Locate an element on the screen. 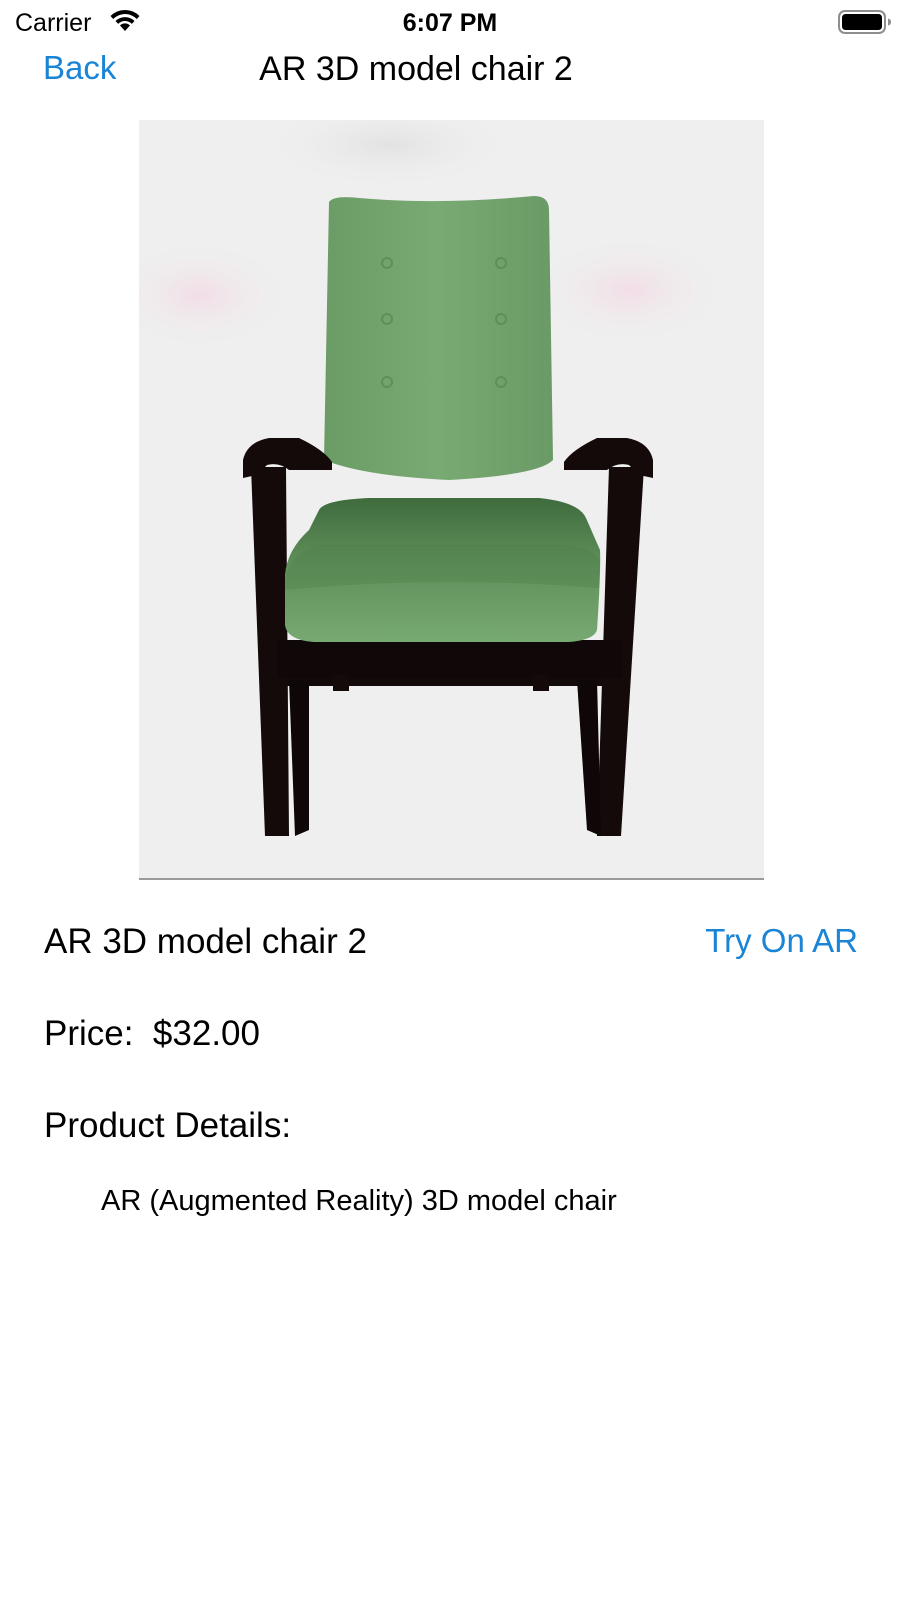  status-time: 6:07 PM is located at coordinates (450, 23).